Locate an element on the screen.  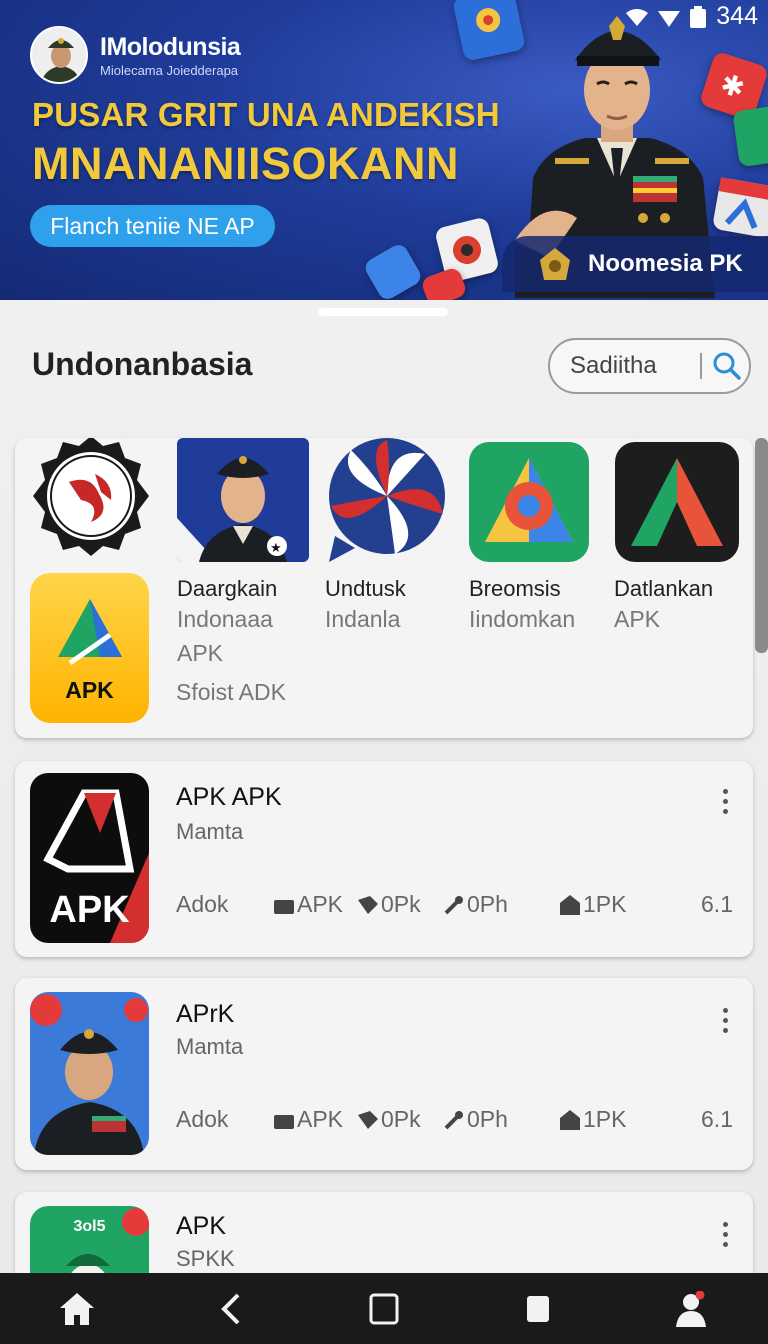
brand-header: IMolodunsia Miolecama Joiedderapa is located at coordinates (135, 55).